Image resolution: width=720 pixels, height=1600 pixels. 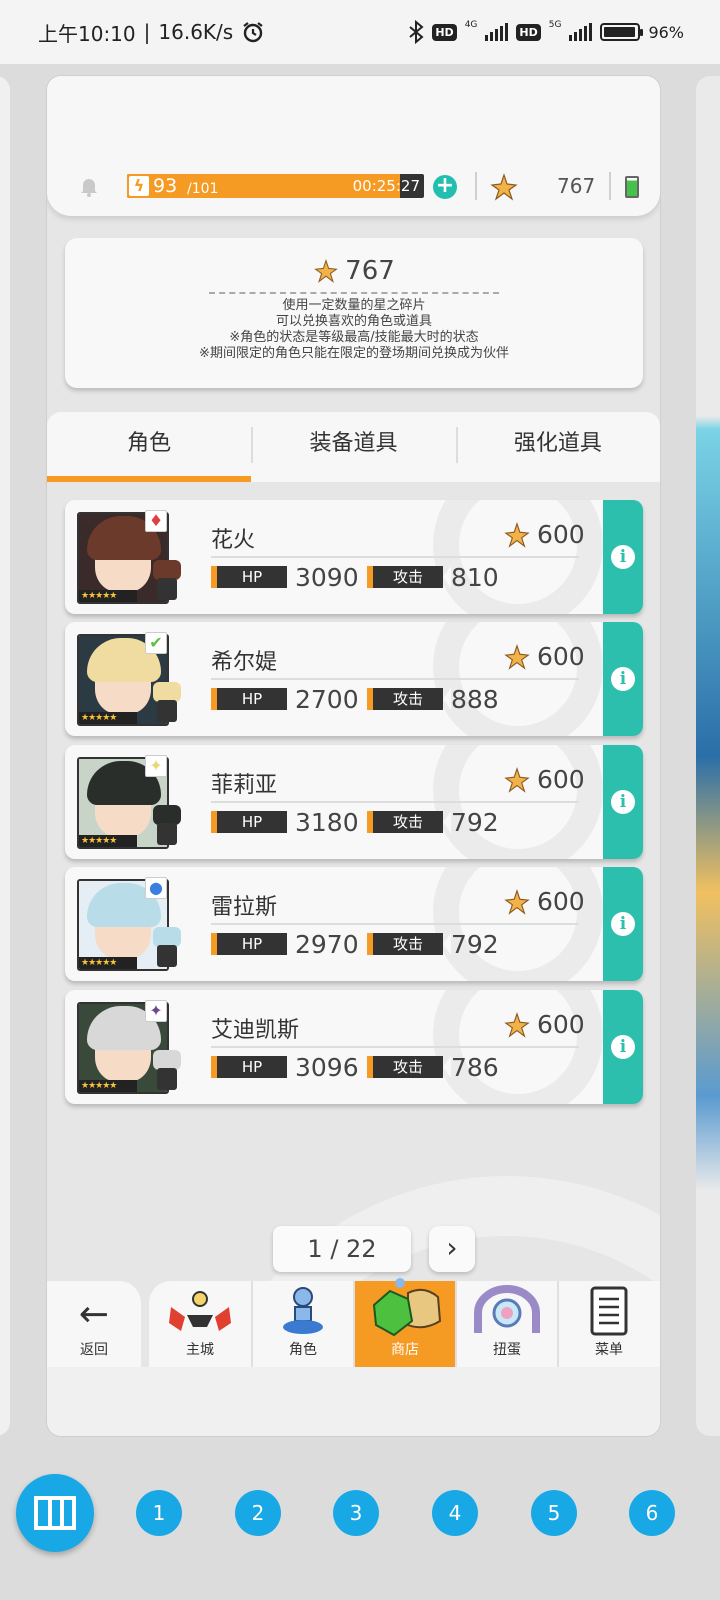 I want to click on element-icon: ♦, so click(x=156, y=521).